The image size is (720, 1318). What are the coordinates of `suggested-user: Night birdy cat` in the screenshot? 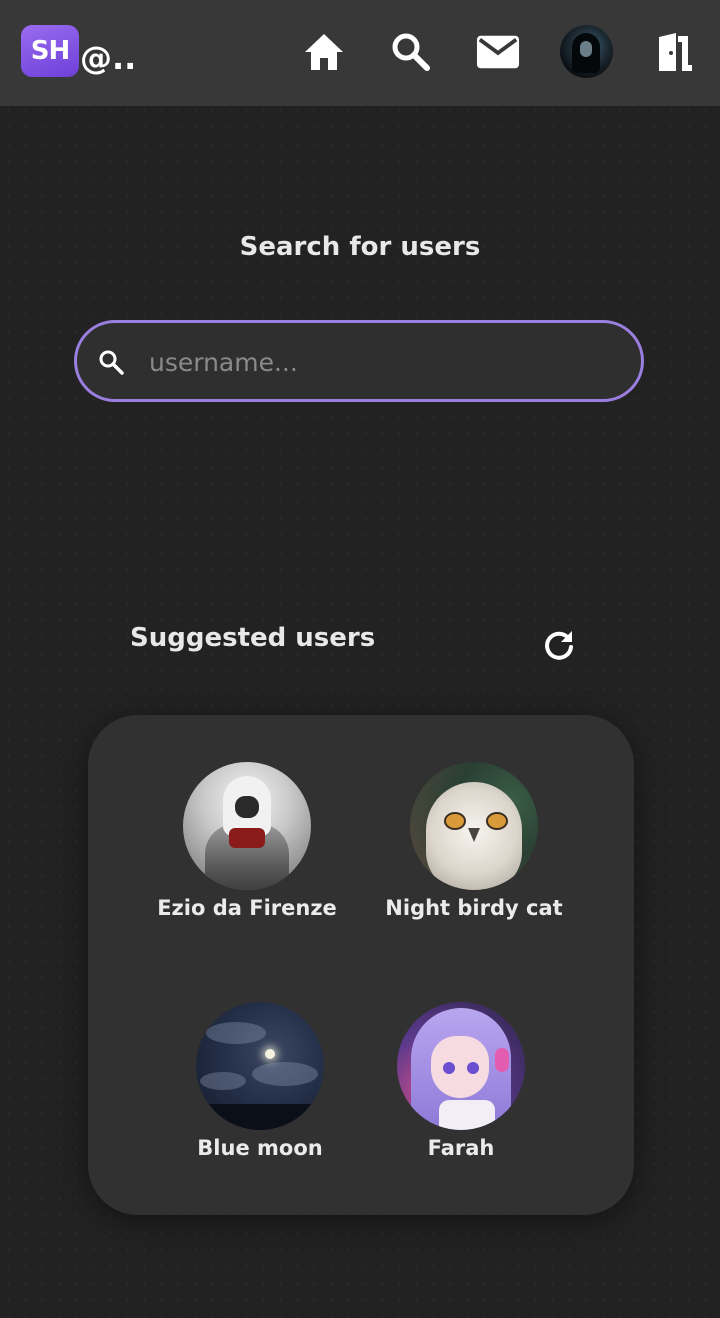 It's located at (474, 841).